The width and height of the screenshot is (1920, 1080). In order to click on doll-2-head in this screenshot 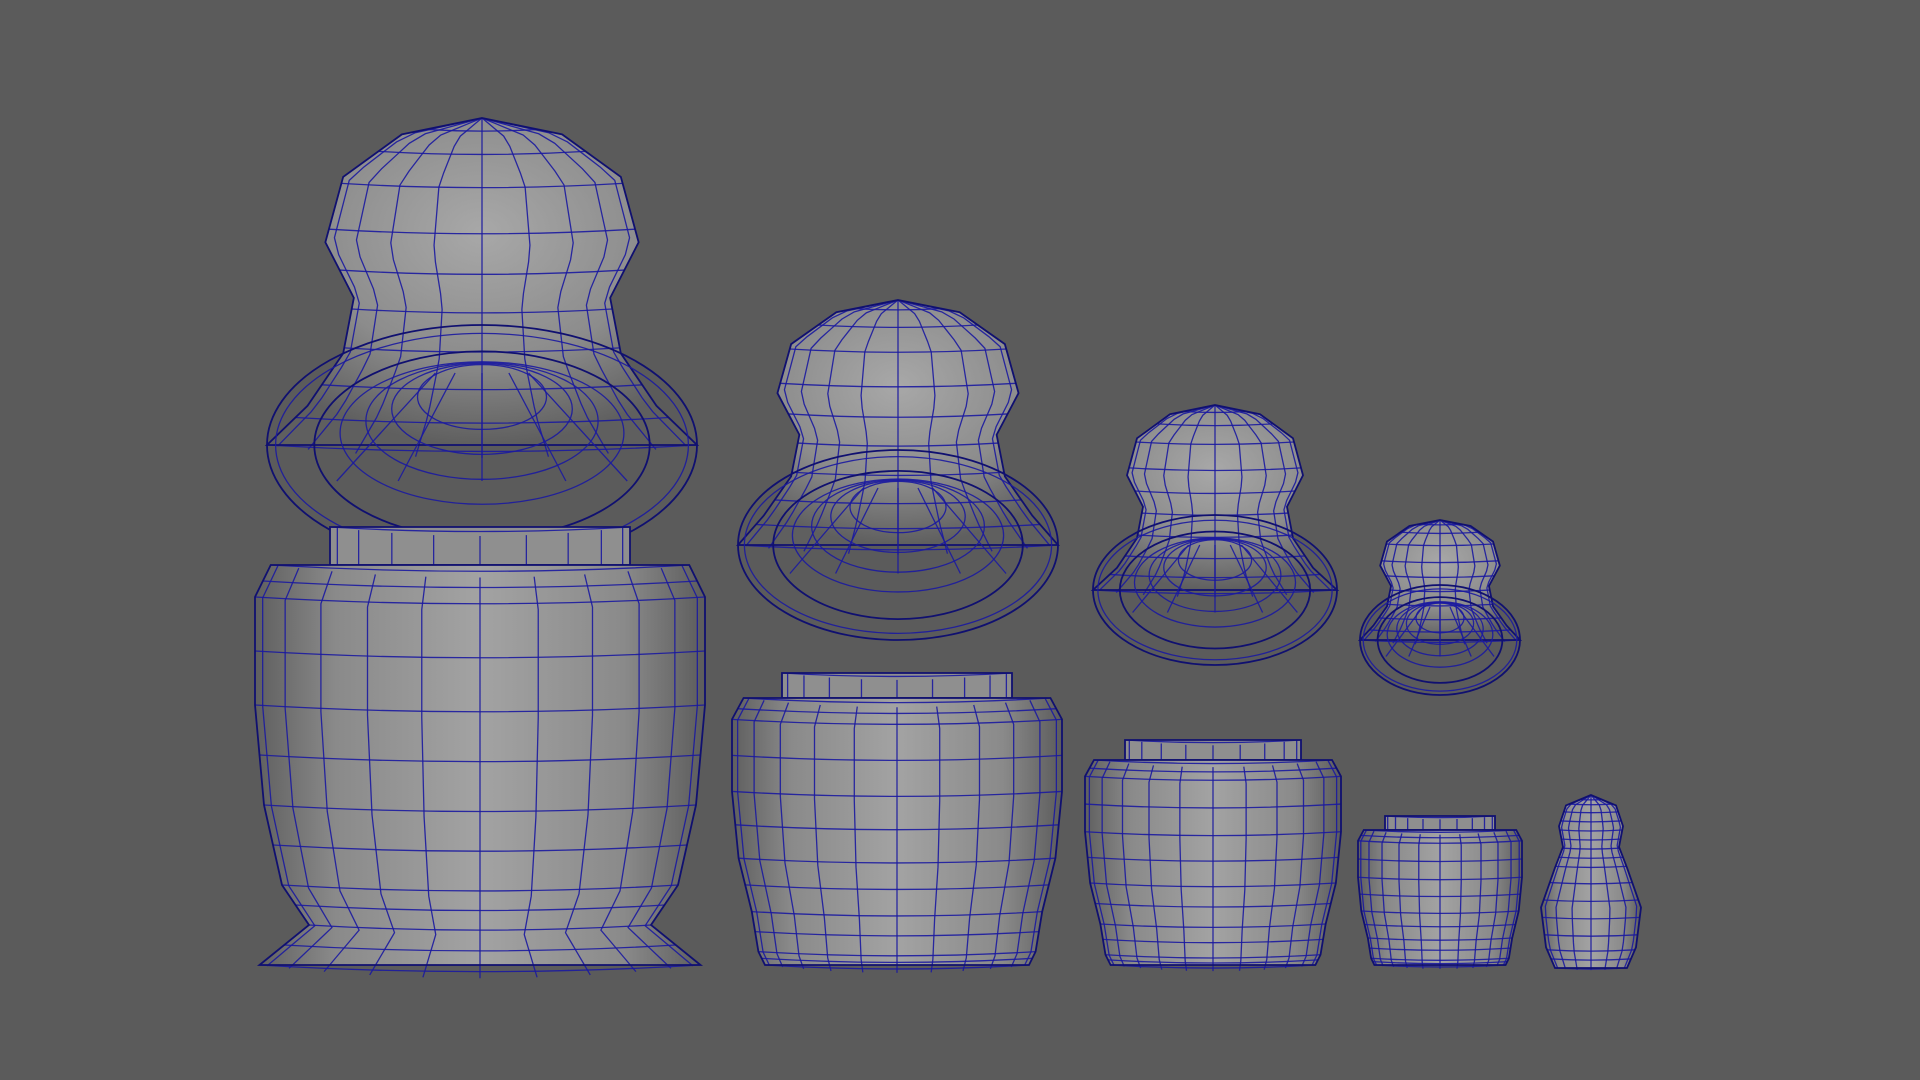, I will do `click(898, 470)`.